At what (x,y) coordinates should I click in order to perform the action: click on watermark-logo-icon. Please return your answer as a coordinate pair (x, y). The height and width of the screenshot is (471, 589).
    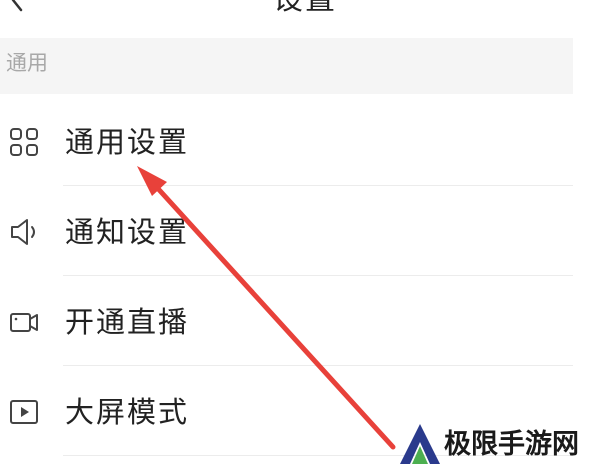
    Looking at the image, I should click on (420, 444).